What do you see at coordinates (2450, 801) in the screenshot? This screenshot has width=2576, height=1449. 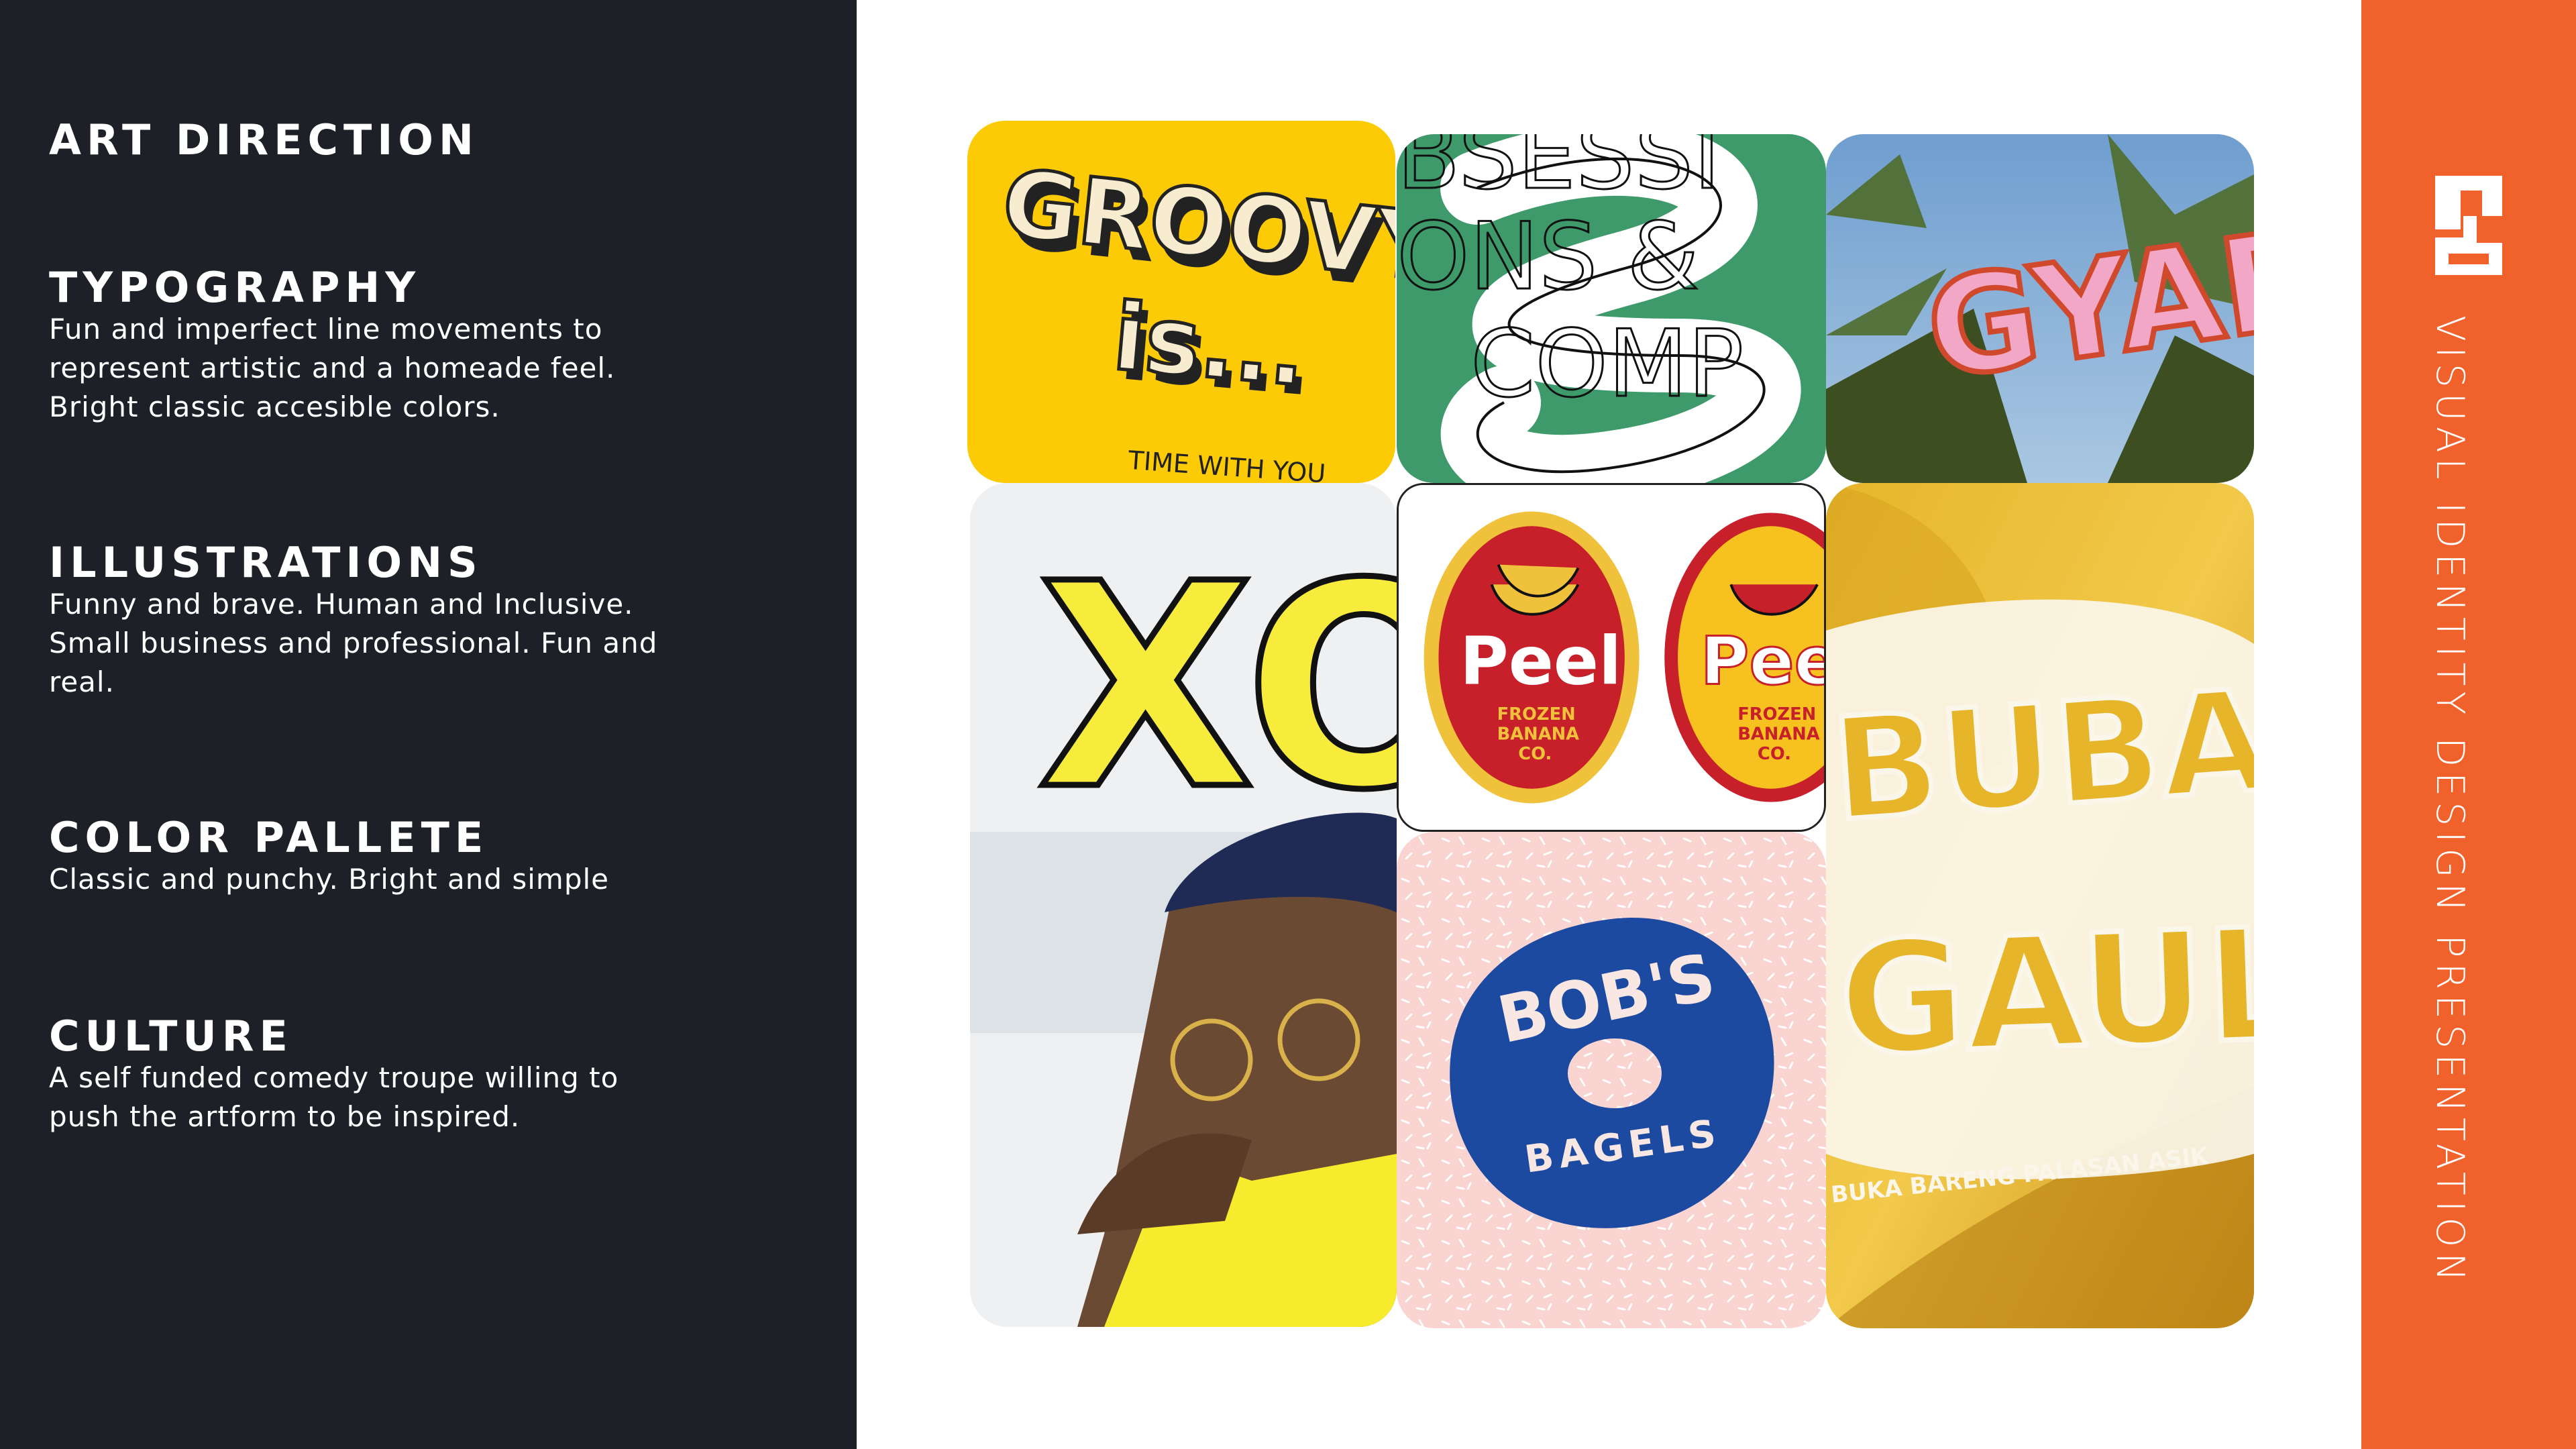 I see `vertical-presentation-title: VISUAL IDENTITY DESIGN PRESENTATION` at bounding box center [2450, 801].